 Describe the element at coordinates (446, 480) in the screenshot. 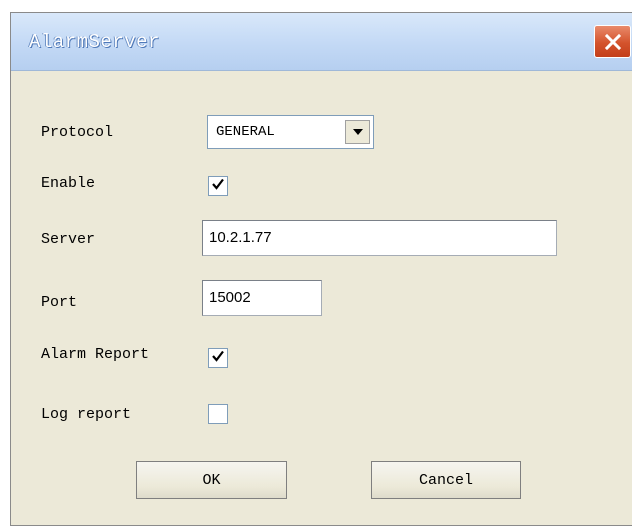

I see `cancel-button: Cancel` at that location.